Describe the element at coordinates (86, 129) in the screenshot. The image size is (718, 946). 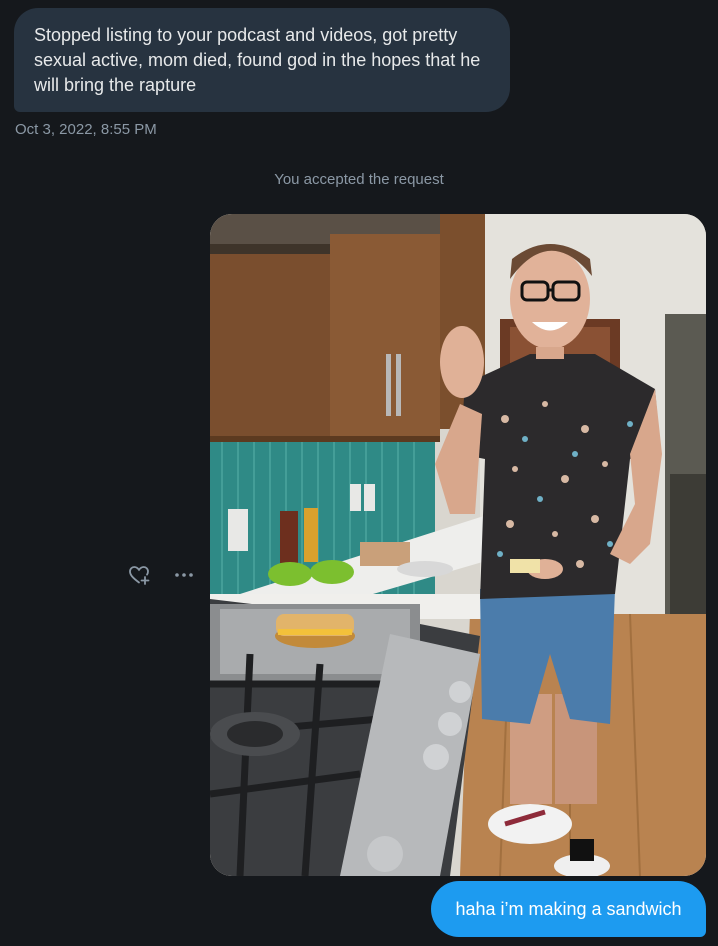
I see `message-timestamp: Oct 3, 2022, 8:55 PM` at that location.